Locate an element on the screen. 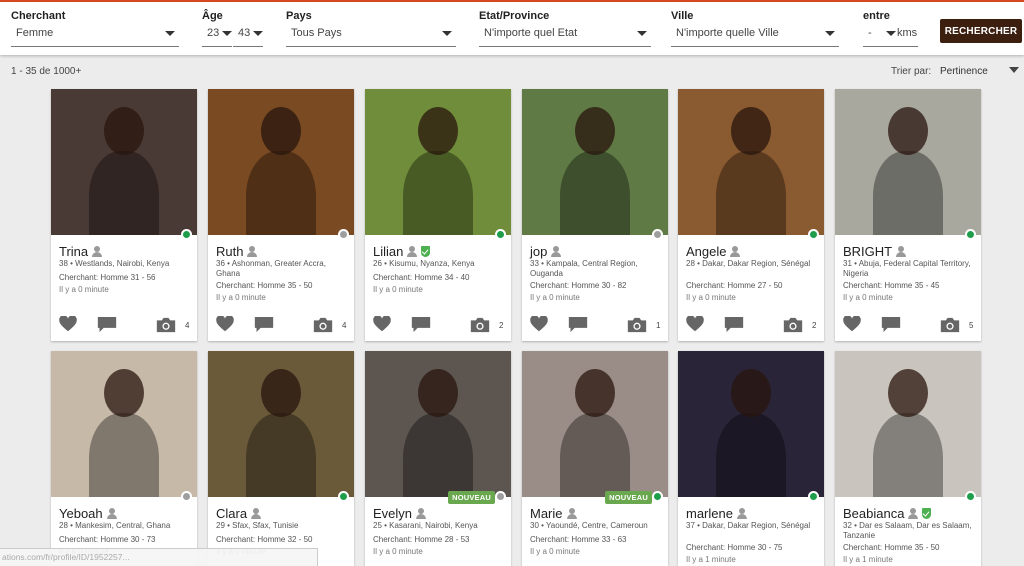  card-actions: 2 is located at coordinates (751, 325).